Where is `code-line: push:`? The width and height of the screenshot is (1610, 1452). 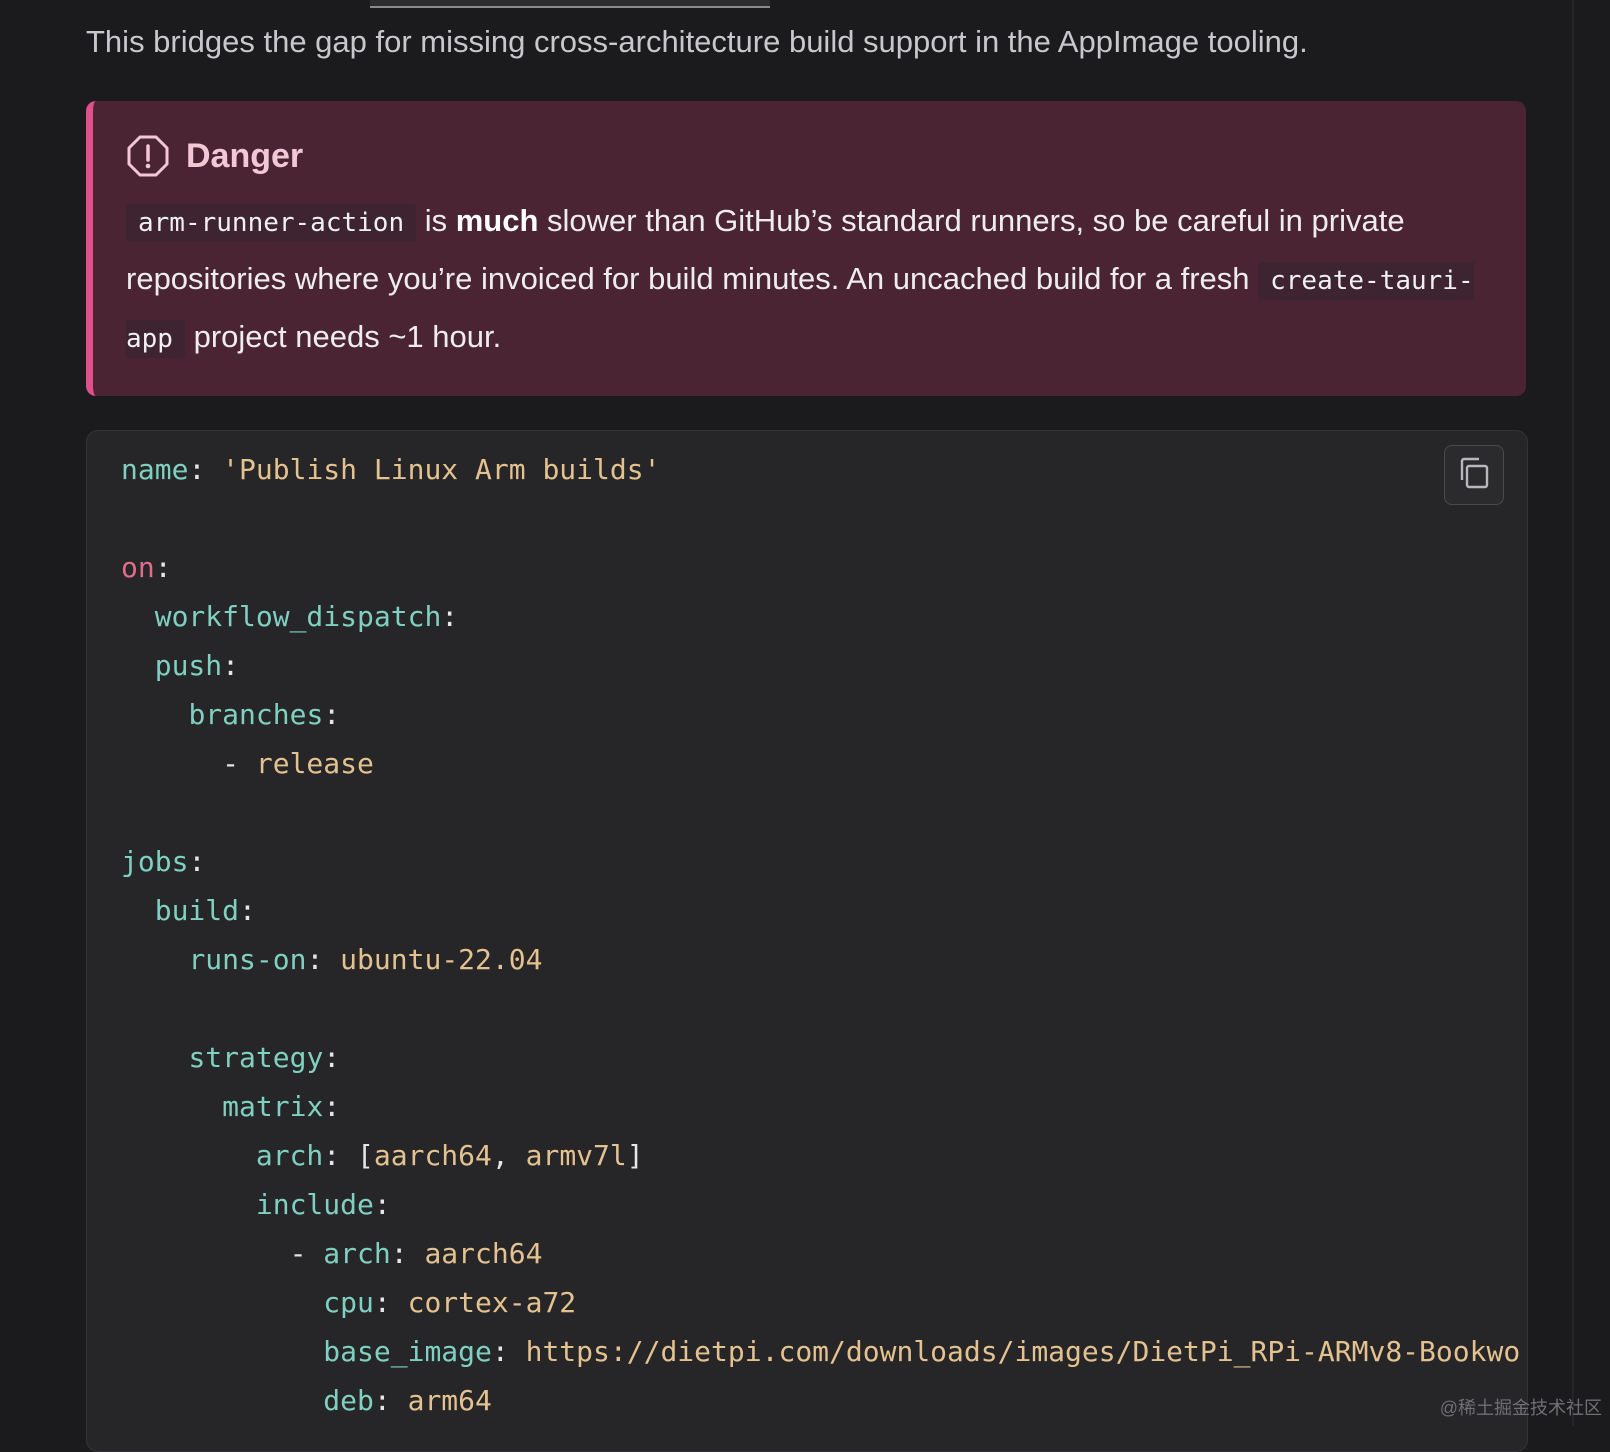 code-line: push: is located at coordinates (820, 665).